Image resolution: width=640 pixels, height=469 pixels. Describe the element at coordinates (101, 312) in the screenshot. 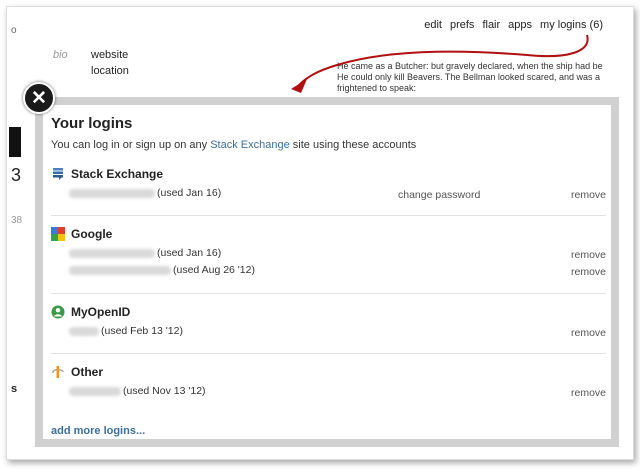

I see `section-title: MyOpenID` at that location.